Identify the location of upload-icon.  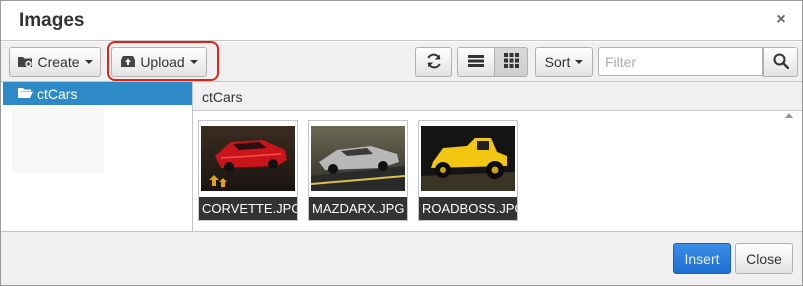
(128, 62).